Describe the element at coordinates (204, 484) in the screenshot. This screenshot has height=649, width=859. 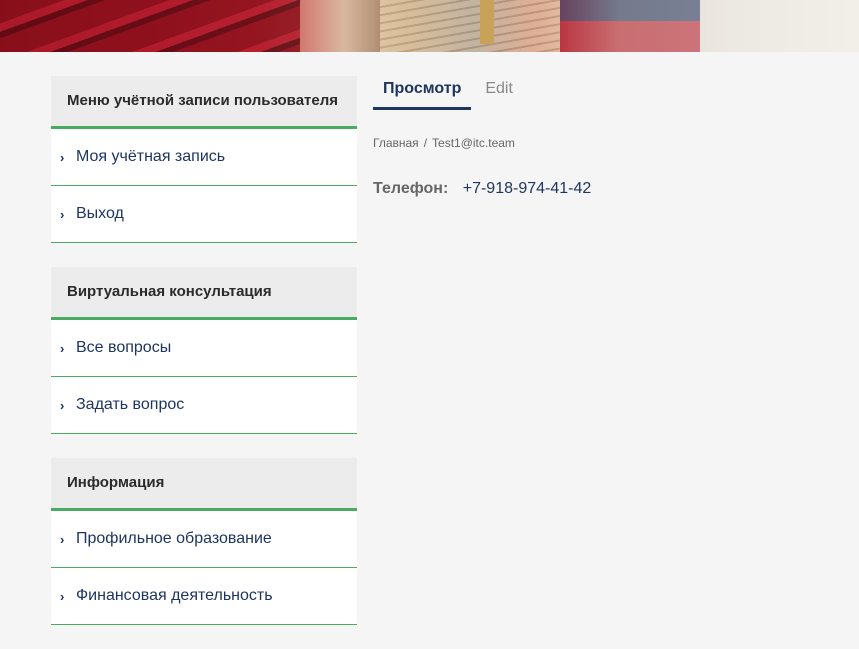
I see `information-title: Информация` at that location.